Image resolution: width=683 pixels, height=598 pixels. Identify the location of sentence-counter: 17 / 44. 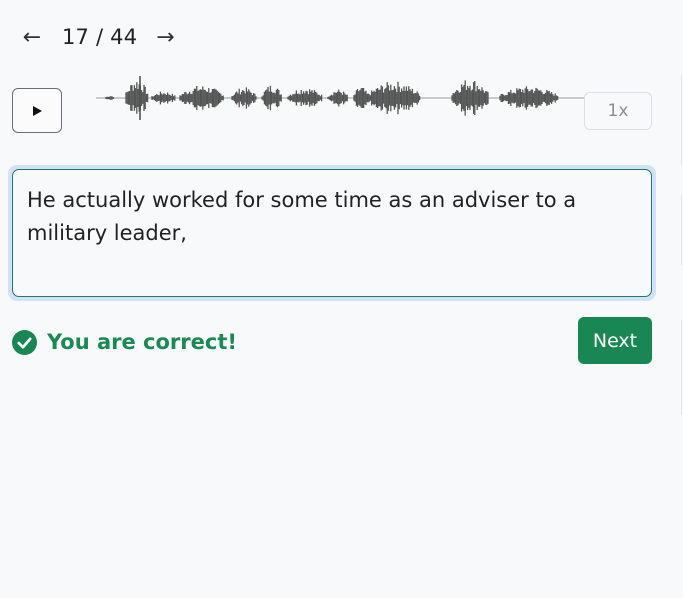
(100, 37).